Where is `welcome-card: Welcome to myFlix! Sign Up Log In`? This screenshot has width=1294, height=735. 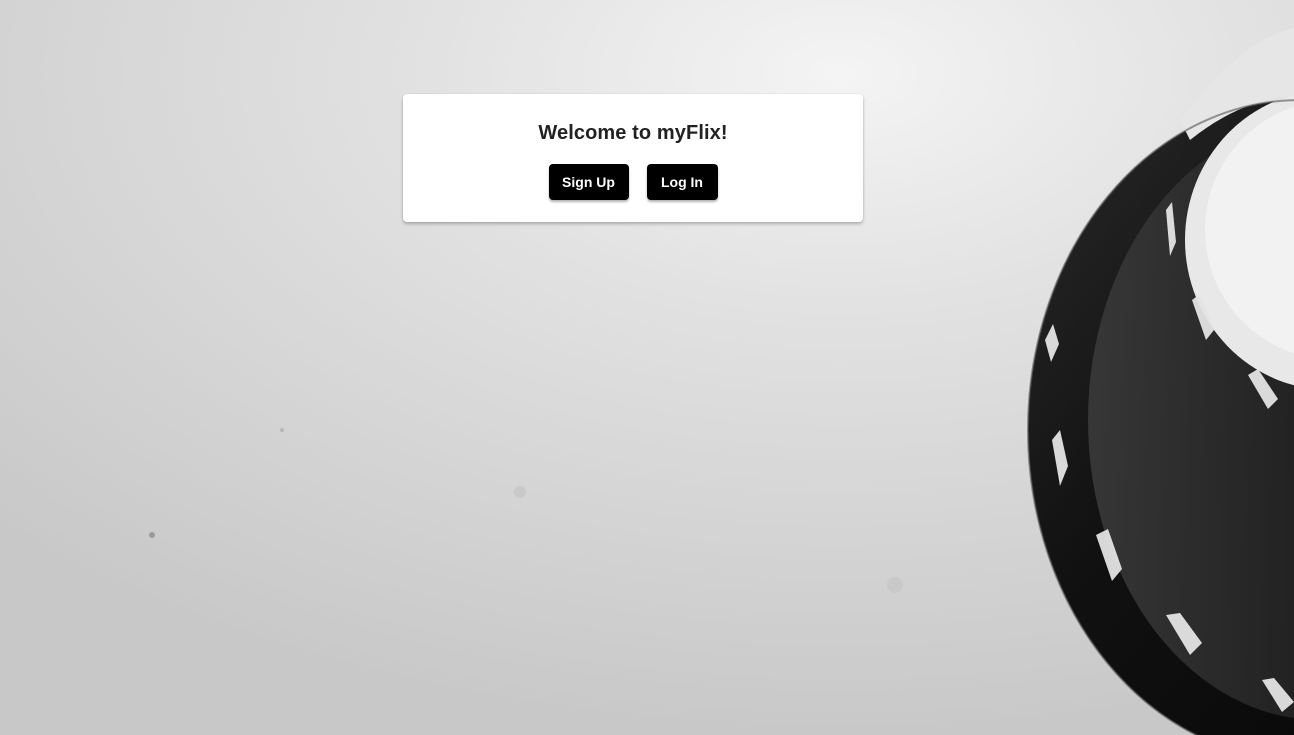 welcome-card: Welcome to myFlix! Sign Up Log In is located at coordinates (633, 158).